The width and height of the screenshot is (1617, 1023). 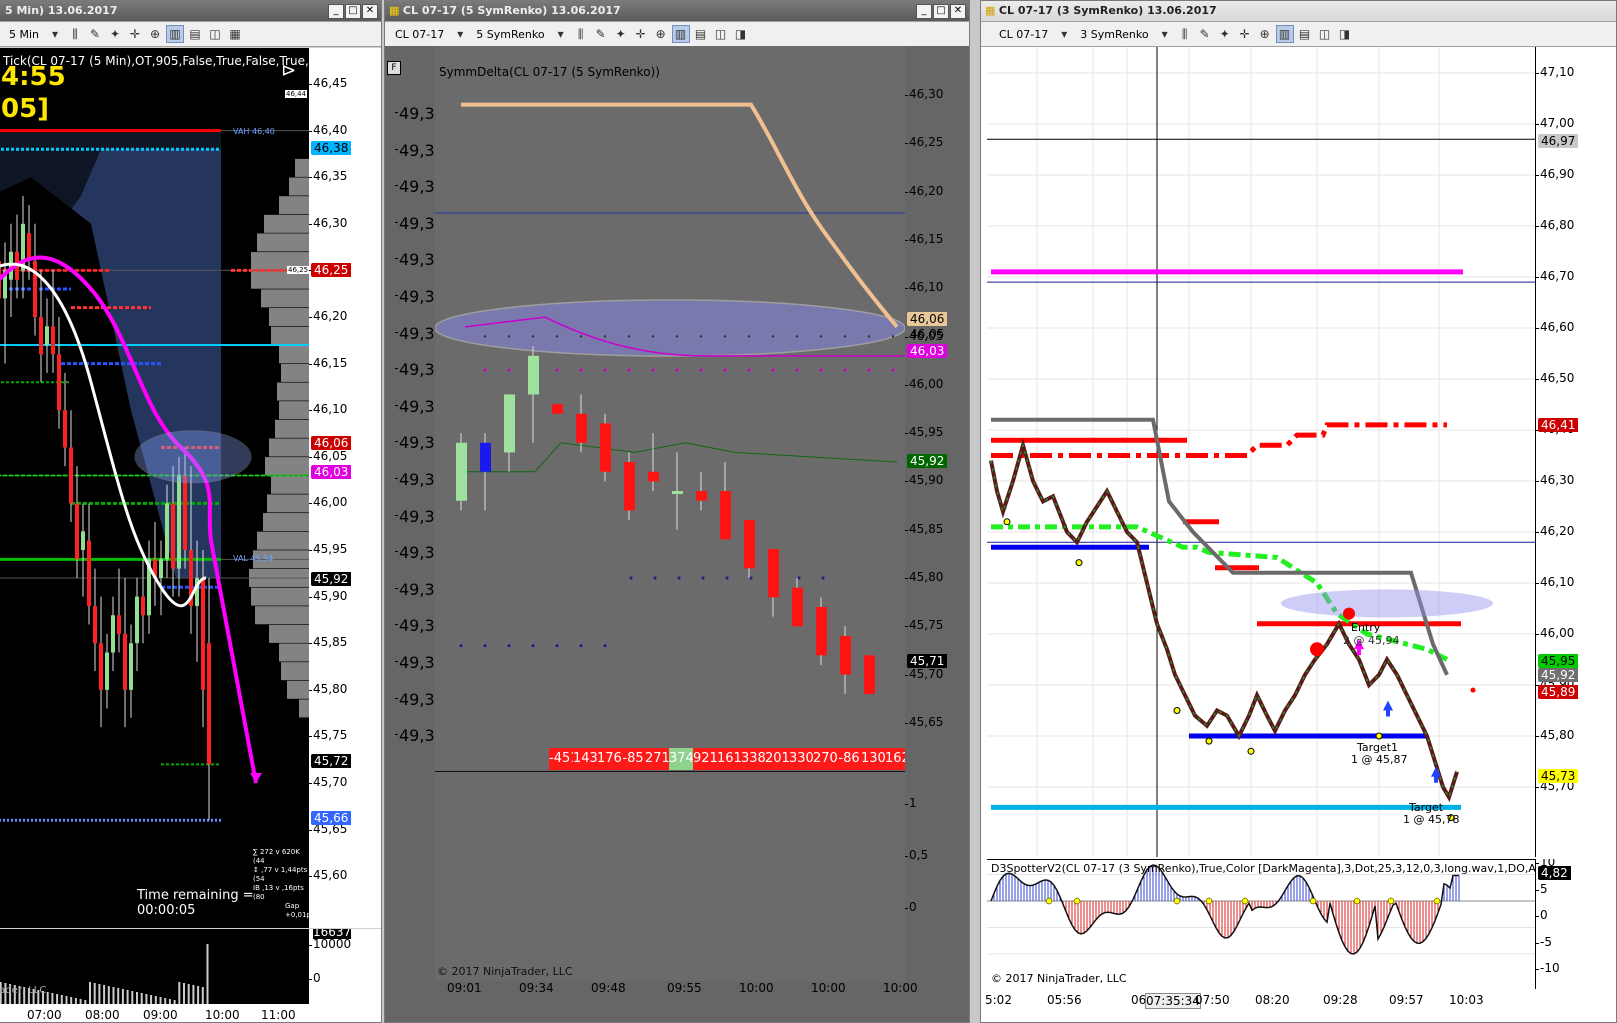 What do you see at coordinates (679, 457) in the screenshot?
I see `green-line` at bounding box center [679, 457].